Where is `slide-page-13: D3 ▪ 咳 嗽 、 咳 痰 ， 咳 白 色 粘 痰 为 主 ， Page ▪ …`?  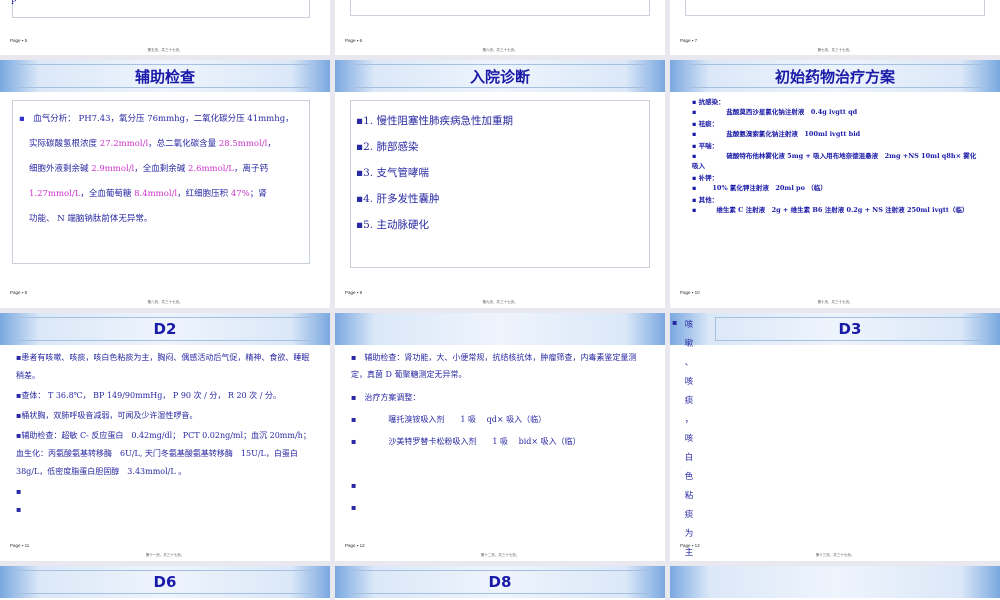 slide-page-13: D3 ▪ 咳 嗽 、 咳 痰 ， 咳 白 色 粘 痰 为 主 ， Page ▪ … is located at coordinates (835, 437).